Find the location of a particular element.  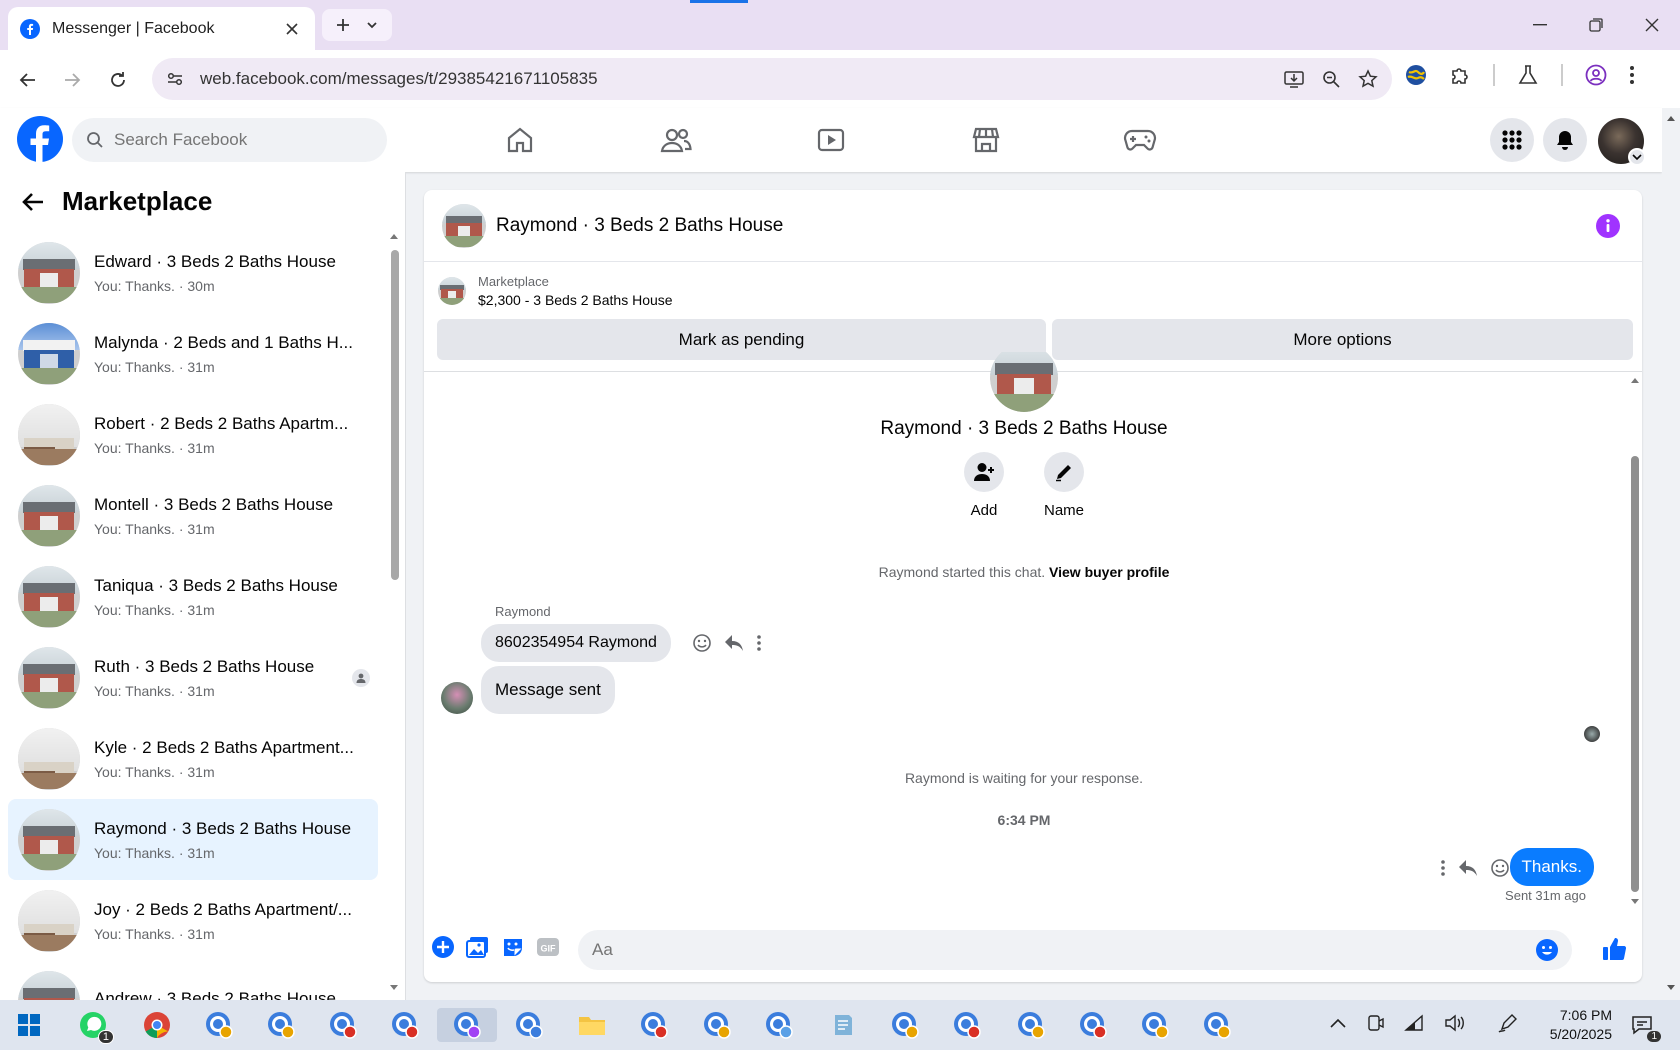

facebook-search-box is located at coordinates (229, 140).